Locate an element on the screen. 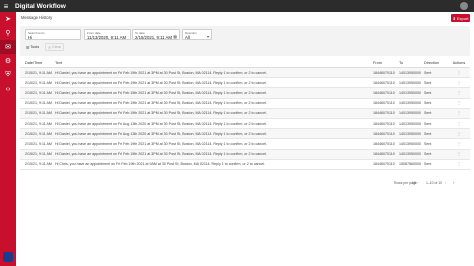  search-input: Search term Hi is located at coordinates (53, 34).